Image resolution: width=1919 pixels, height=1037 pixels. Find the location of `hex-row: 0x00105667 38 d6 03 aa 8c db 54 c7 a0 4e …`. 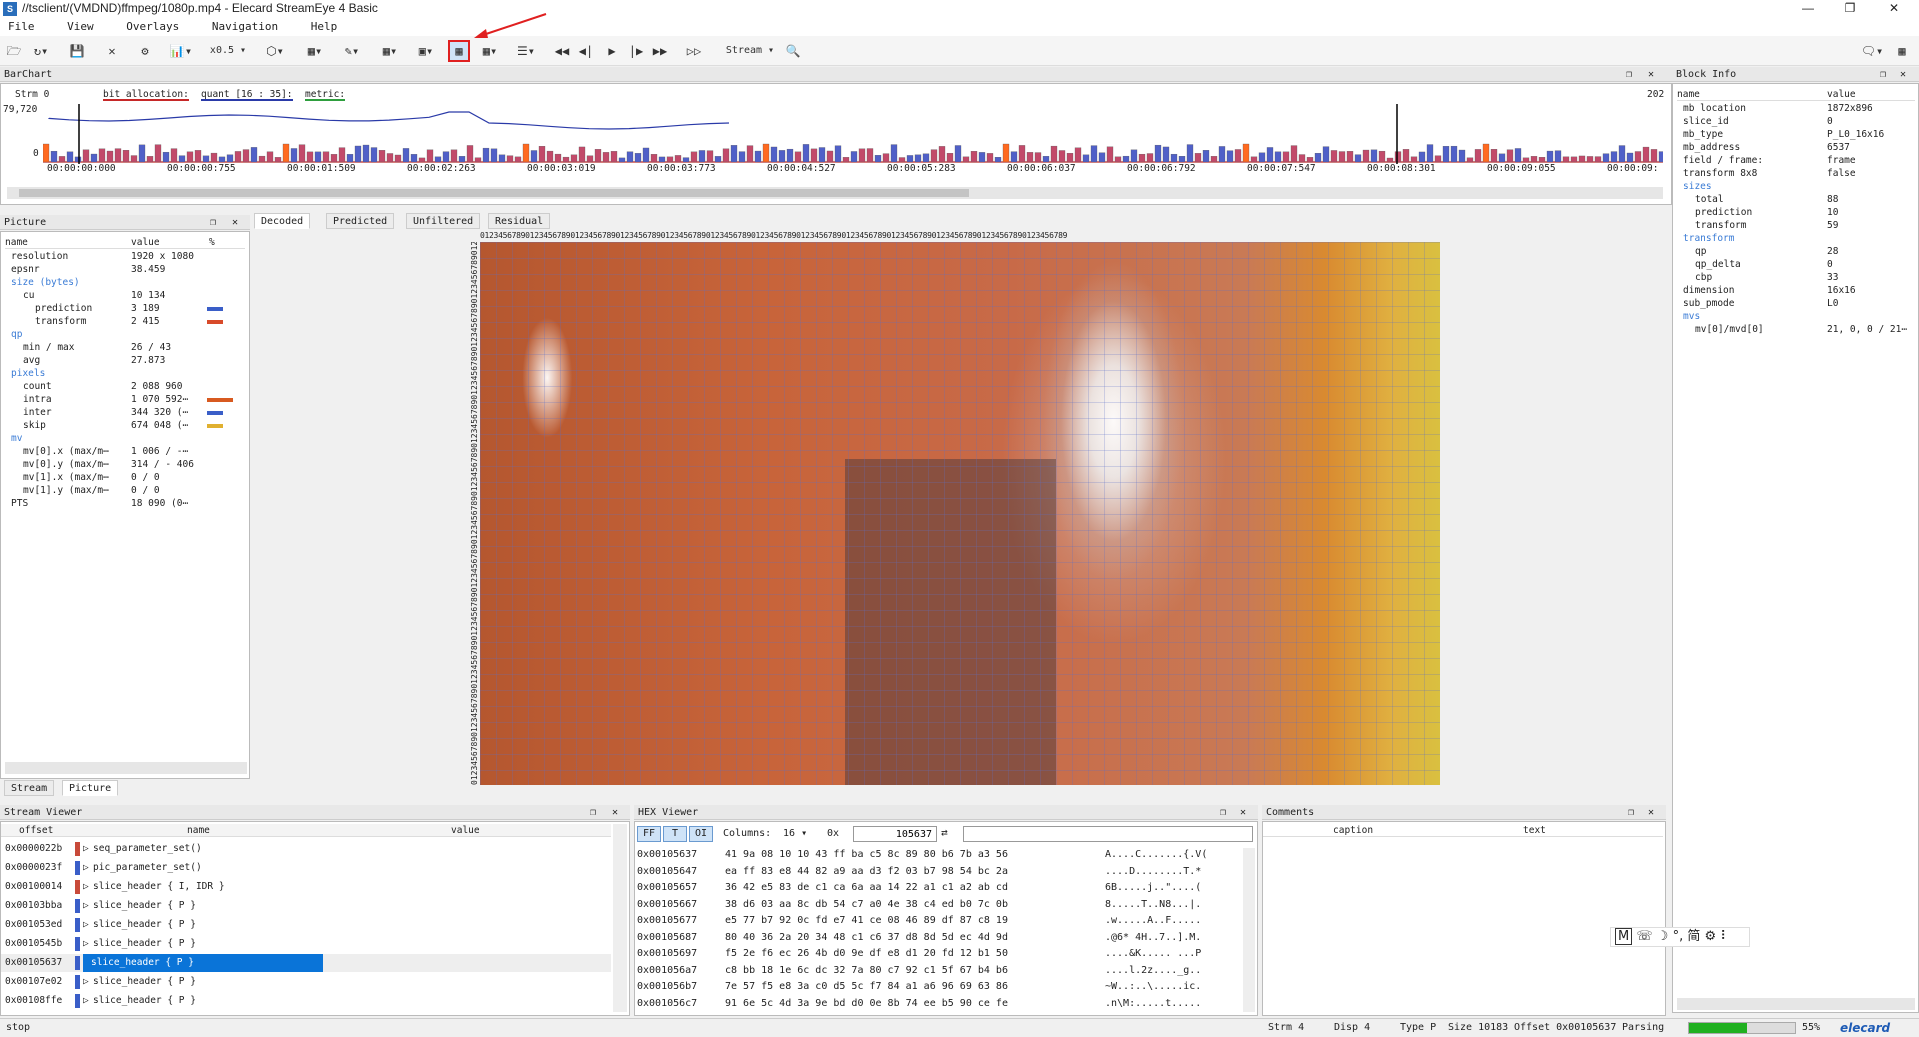

hex-row: 0x00105667 38 d6 03 aa 8c db 54 c7 a0 4e … is located at coordinates (938, 904).